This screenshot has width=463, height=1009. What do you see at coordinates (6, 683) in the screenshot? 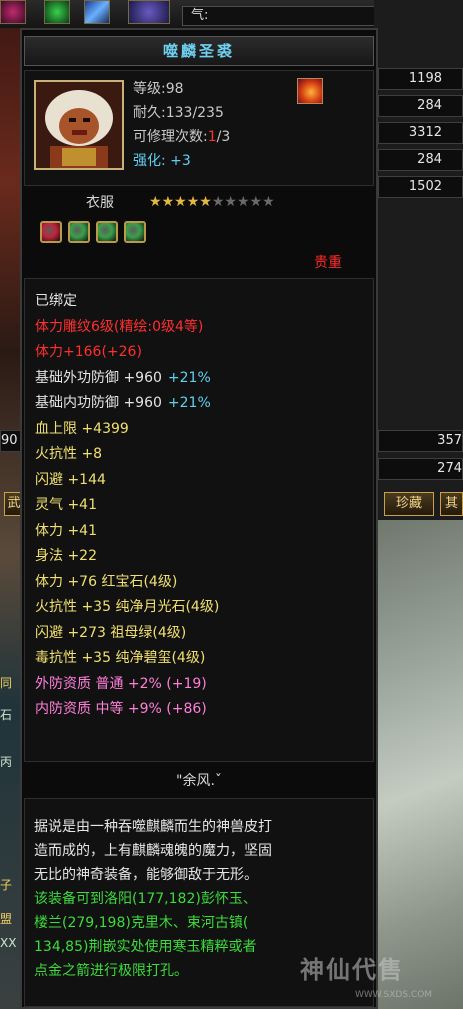
I see `side-label: 同` at bounding box center [6, 683].